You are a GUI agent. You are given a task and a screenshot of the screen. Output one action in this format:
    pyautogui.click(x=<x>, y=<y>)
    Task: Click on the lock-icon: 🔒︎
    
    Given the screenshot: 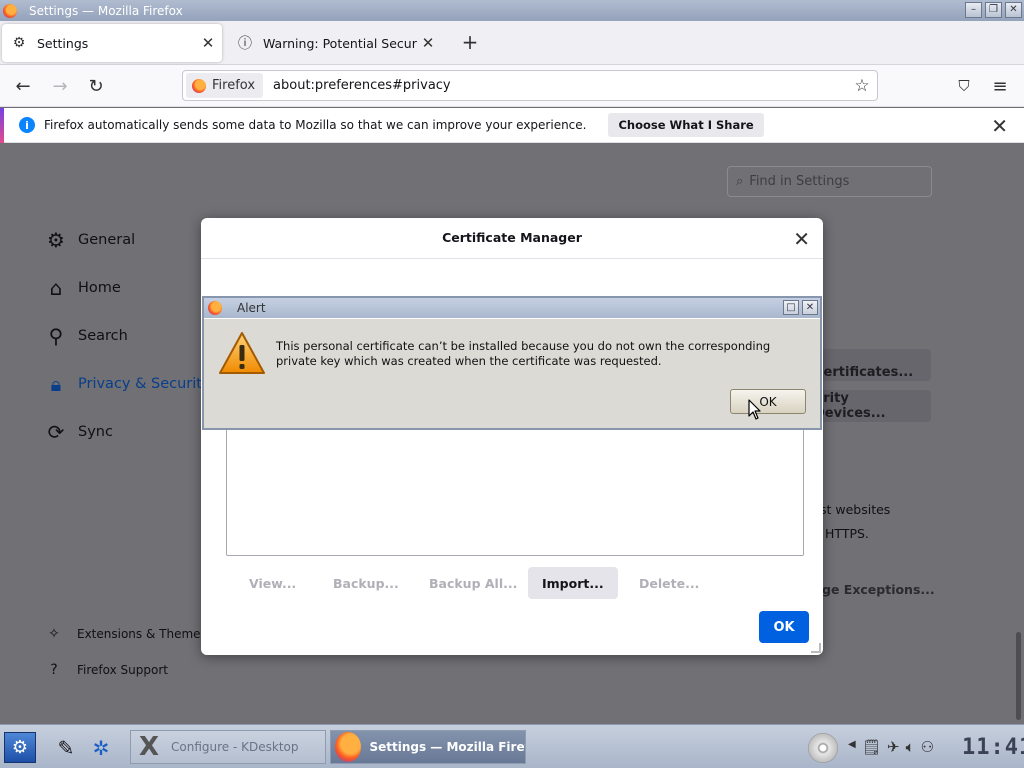 What is the action you would take?
    pyautogui.click(x=56, y=384)
    